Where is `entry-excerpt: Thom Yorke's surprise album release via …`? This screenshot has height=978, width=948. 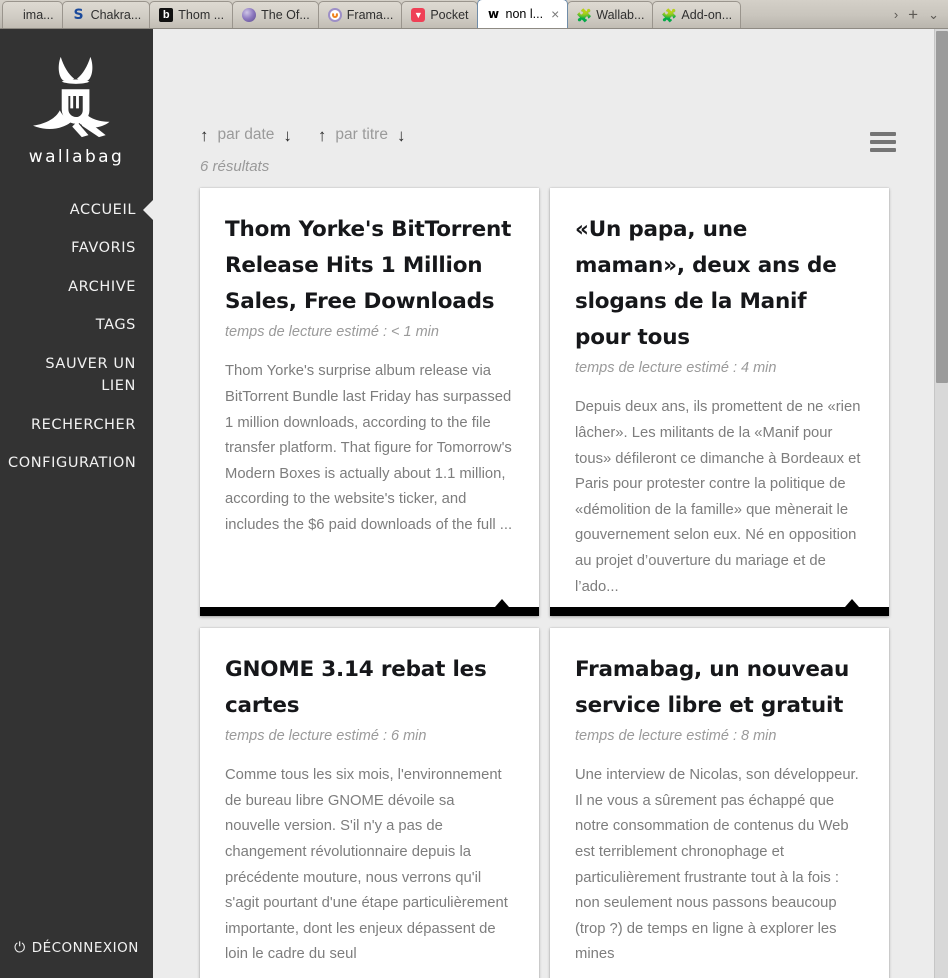 entry-excerpt: Thom Yorke's surprise album release via … is located at coordinates (369, 448).